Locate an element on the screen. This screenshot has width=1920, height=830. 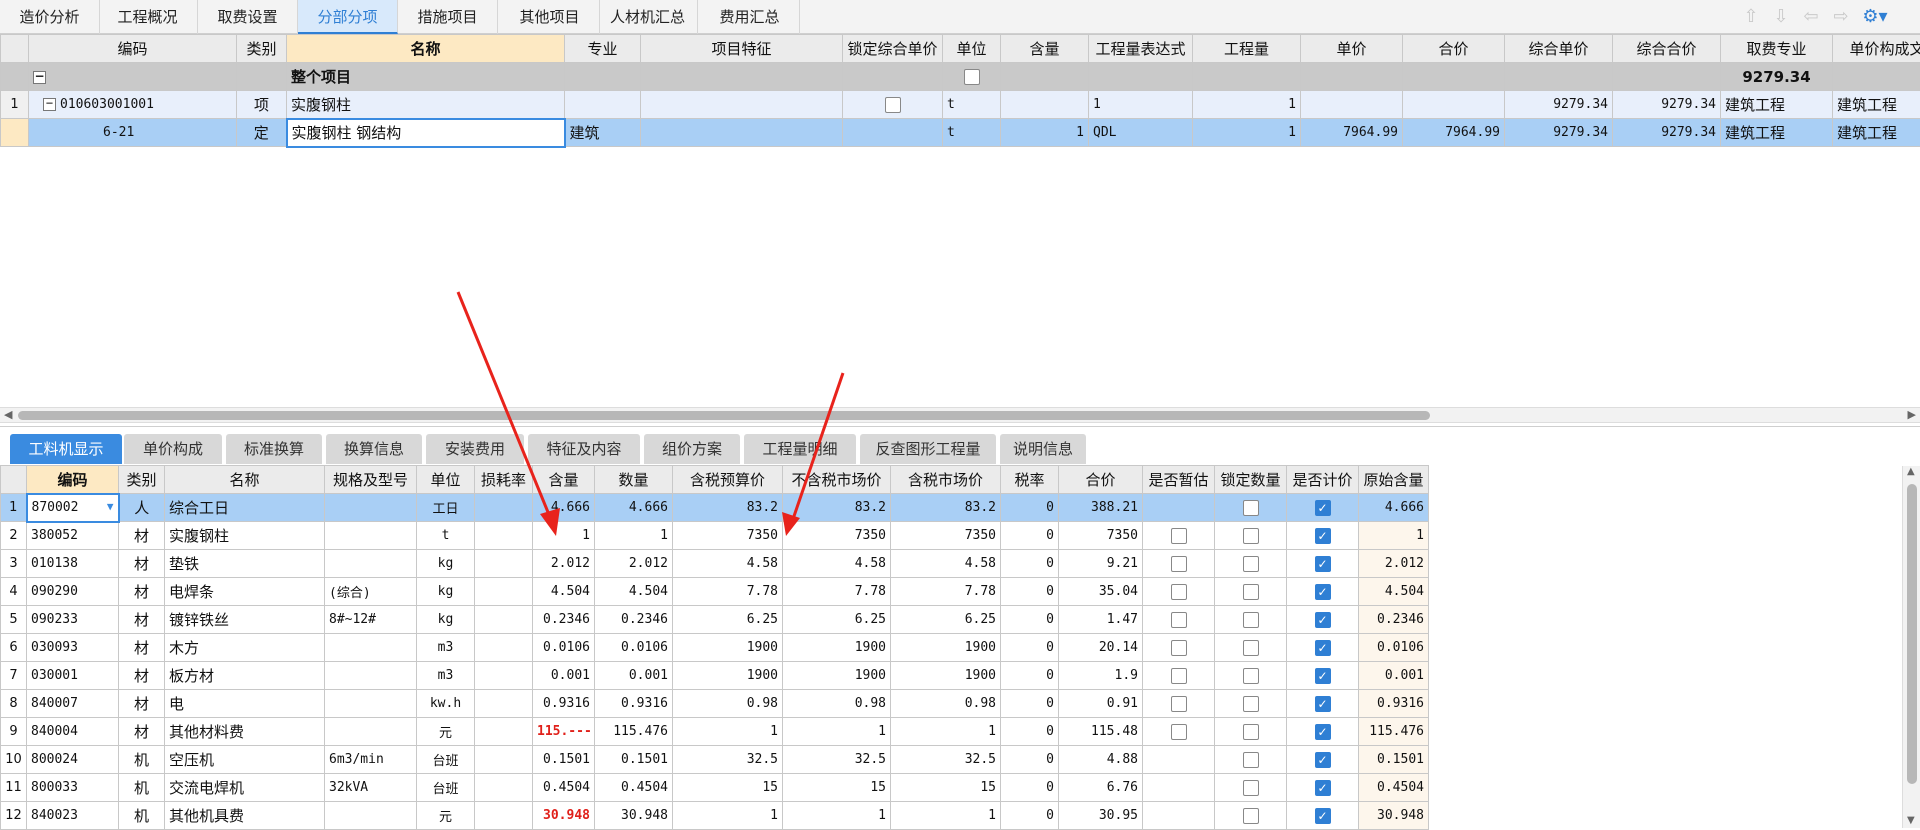
upper-header-16: 单价构成文件 is located at coordinates (1876, 49).